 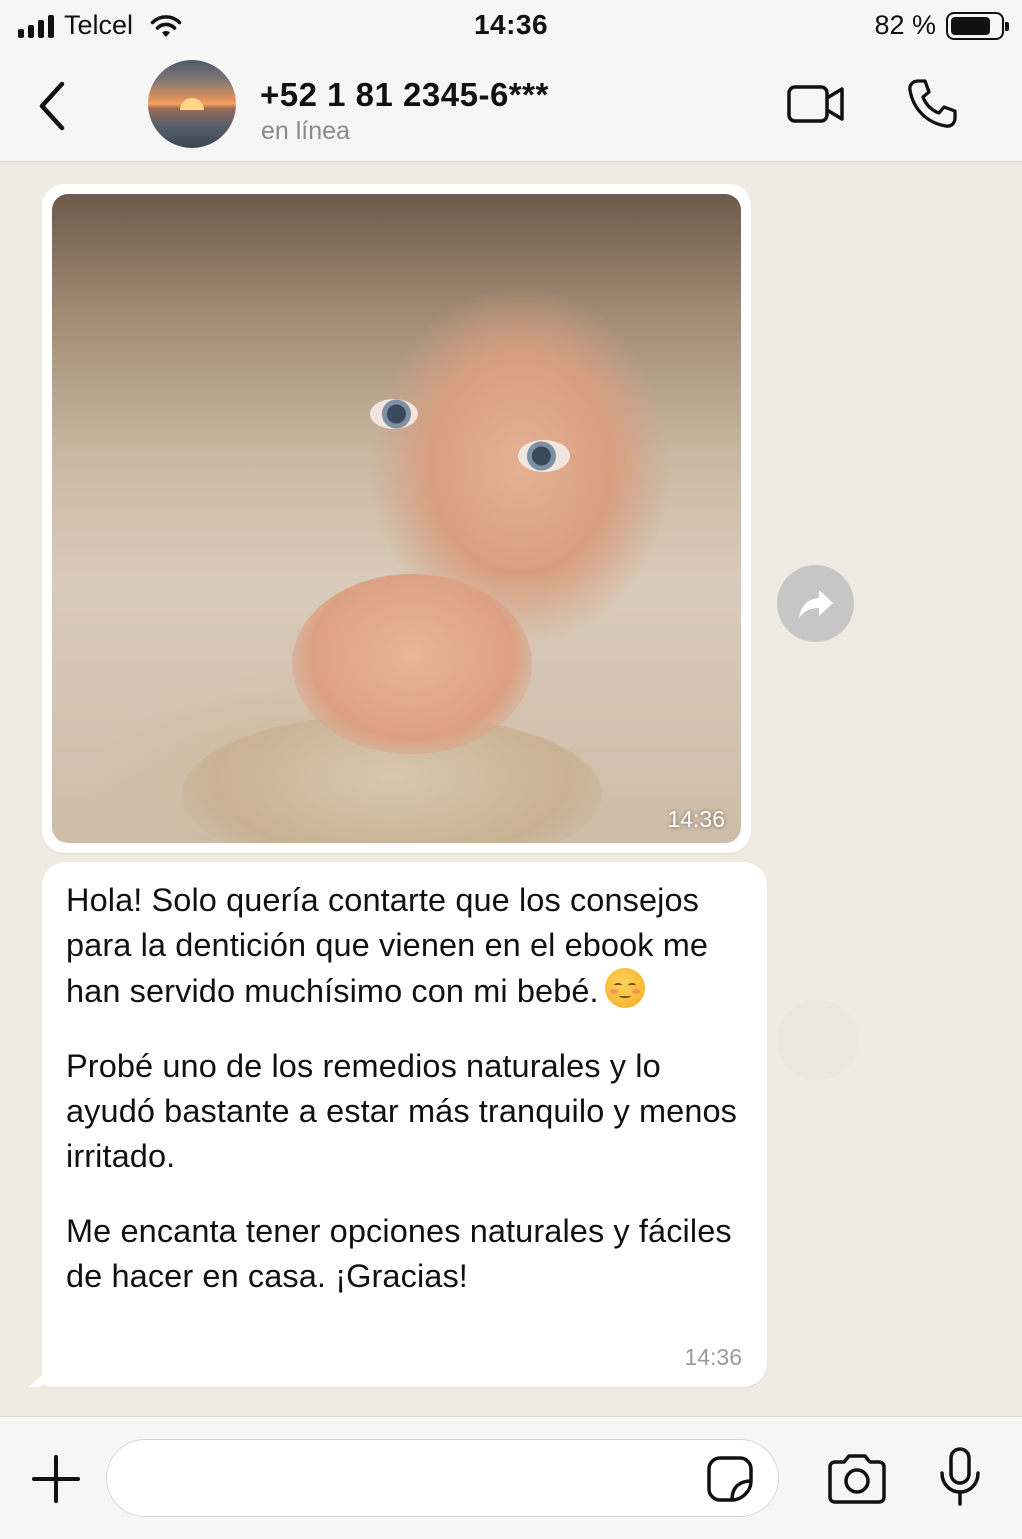 I want to click on image-message-time: 14:36, so click(x=696, y=819).